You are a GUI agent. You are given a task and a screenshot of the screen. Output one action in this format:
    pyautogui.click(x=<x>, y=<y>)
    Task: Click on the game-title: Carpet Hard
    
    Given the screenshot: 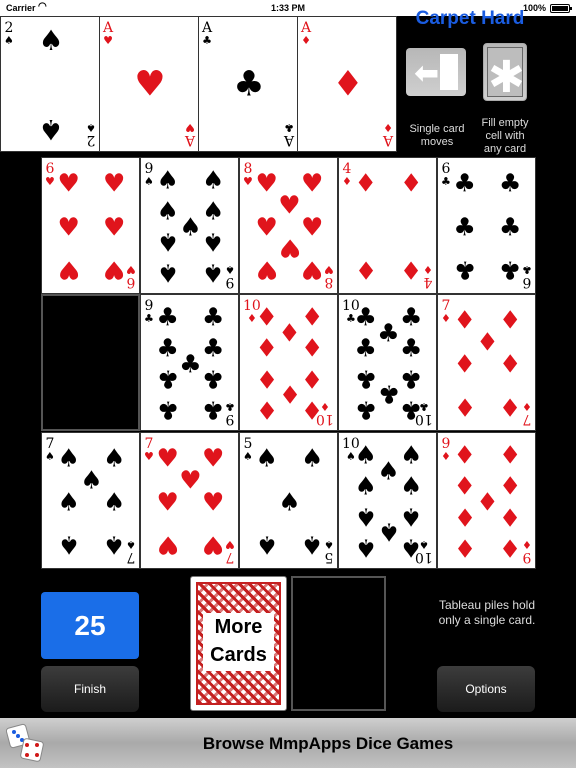 What is the action you would take?
    pyautogui.click(x=470, y=18)
    